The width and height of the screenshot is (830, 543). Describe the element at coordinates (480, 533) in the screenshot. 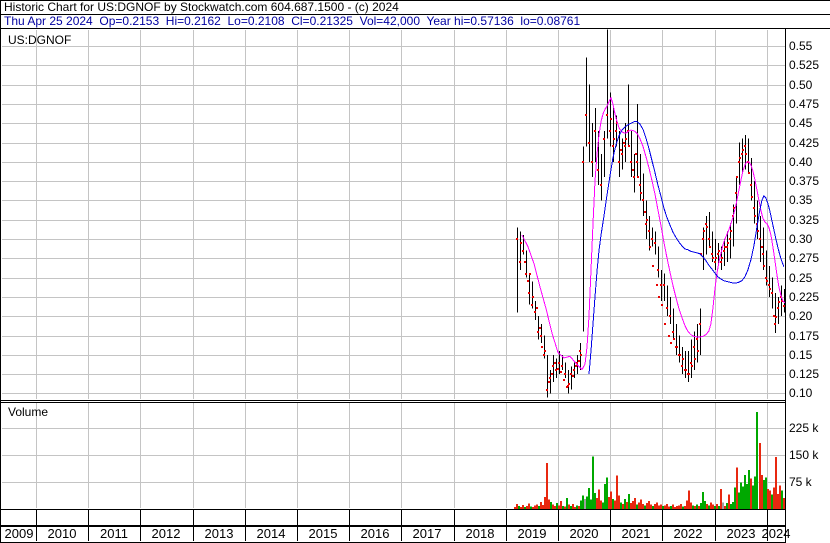

I see `year-axis-label: 2018` at that location.